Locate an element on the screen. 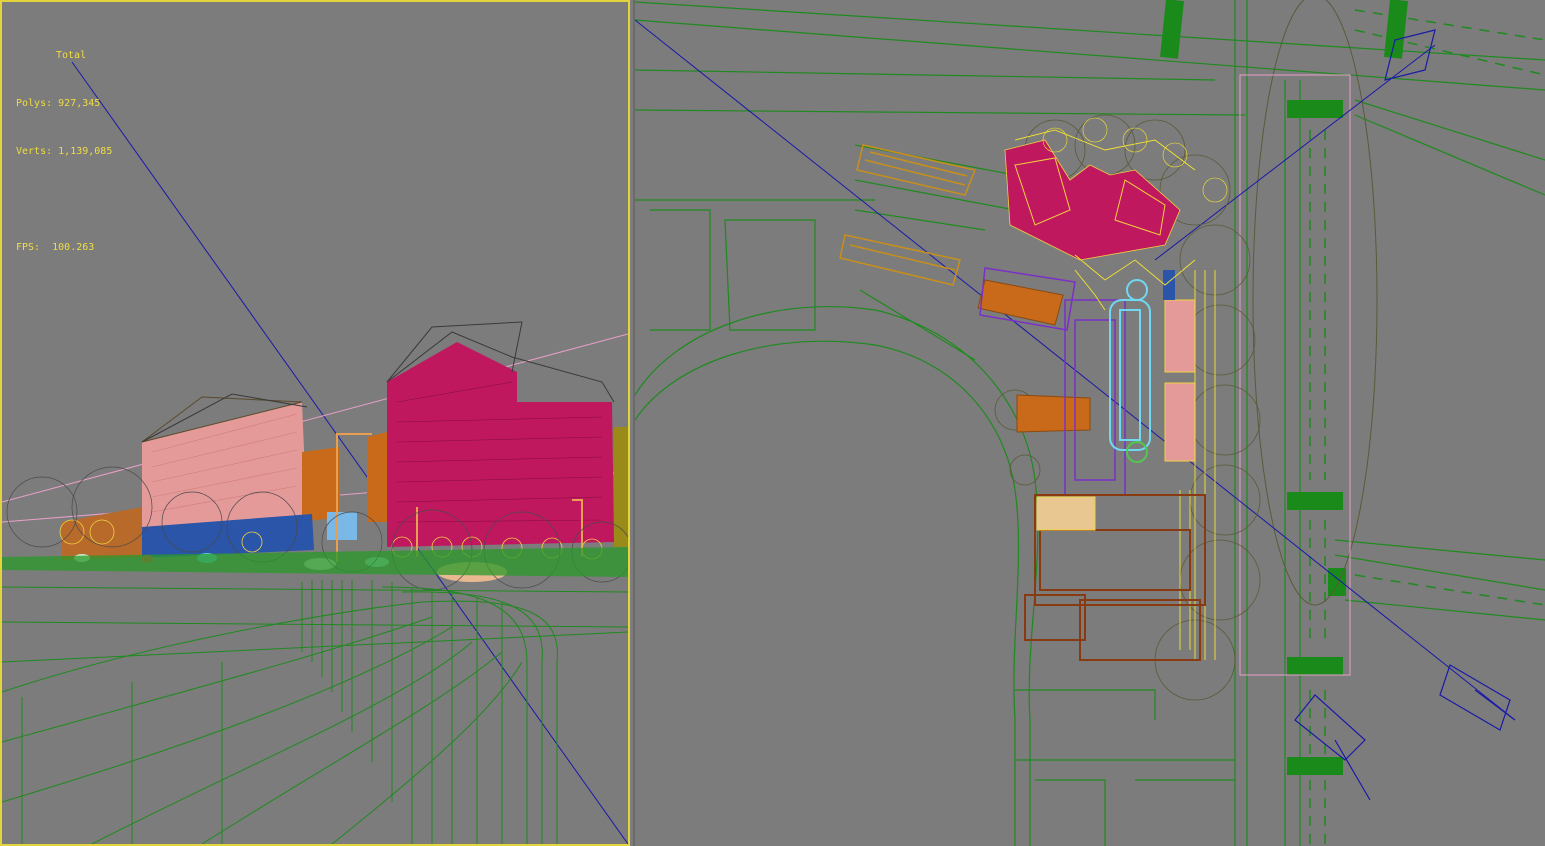  verts-value: 1,139,085 is located at coordinates (85, 151).